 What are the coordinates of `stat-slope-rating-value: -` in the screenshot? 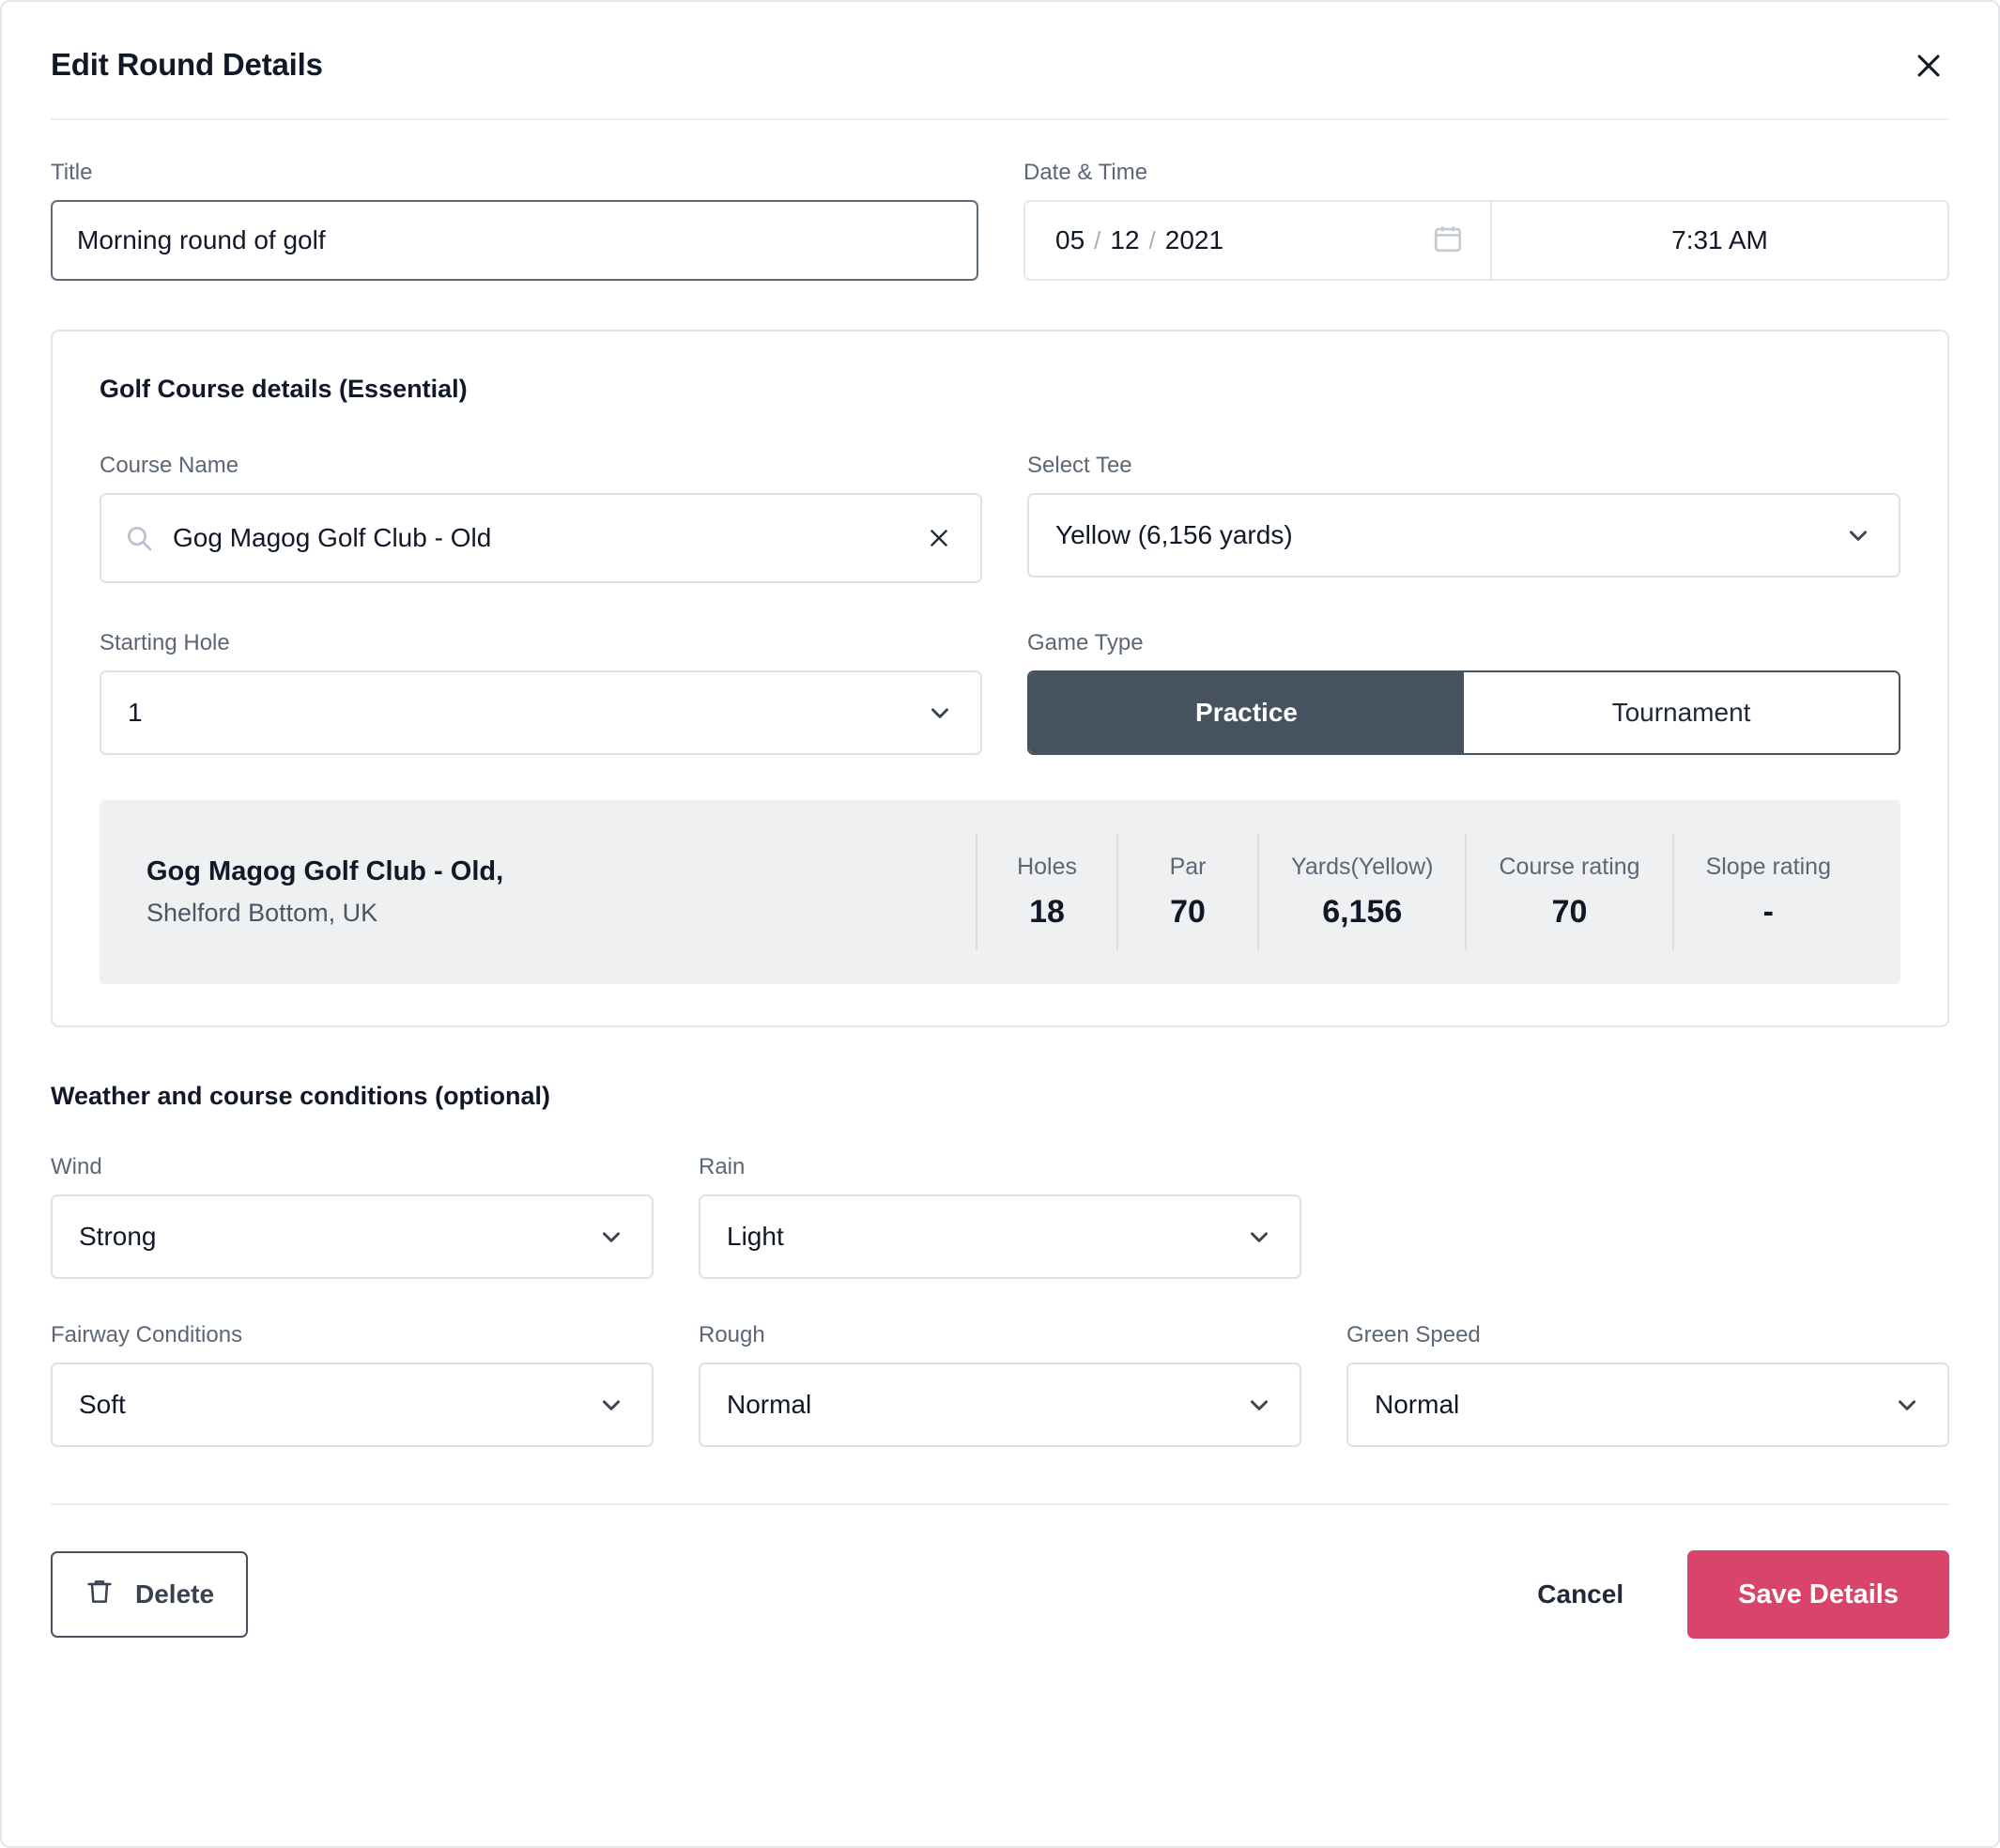 It's located at (1768, 912).